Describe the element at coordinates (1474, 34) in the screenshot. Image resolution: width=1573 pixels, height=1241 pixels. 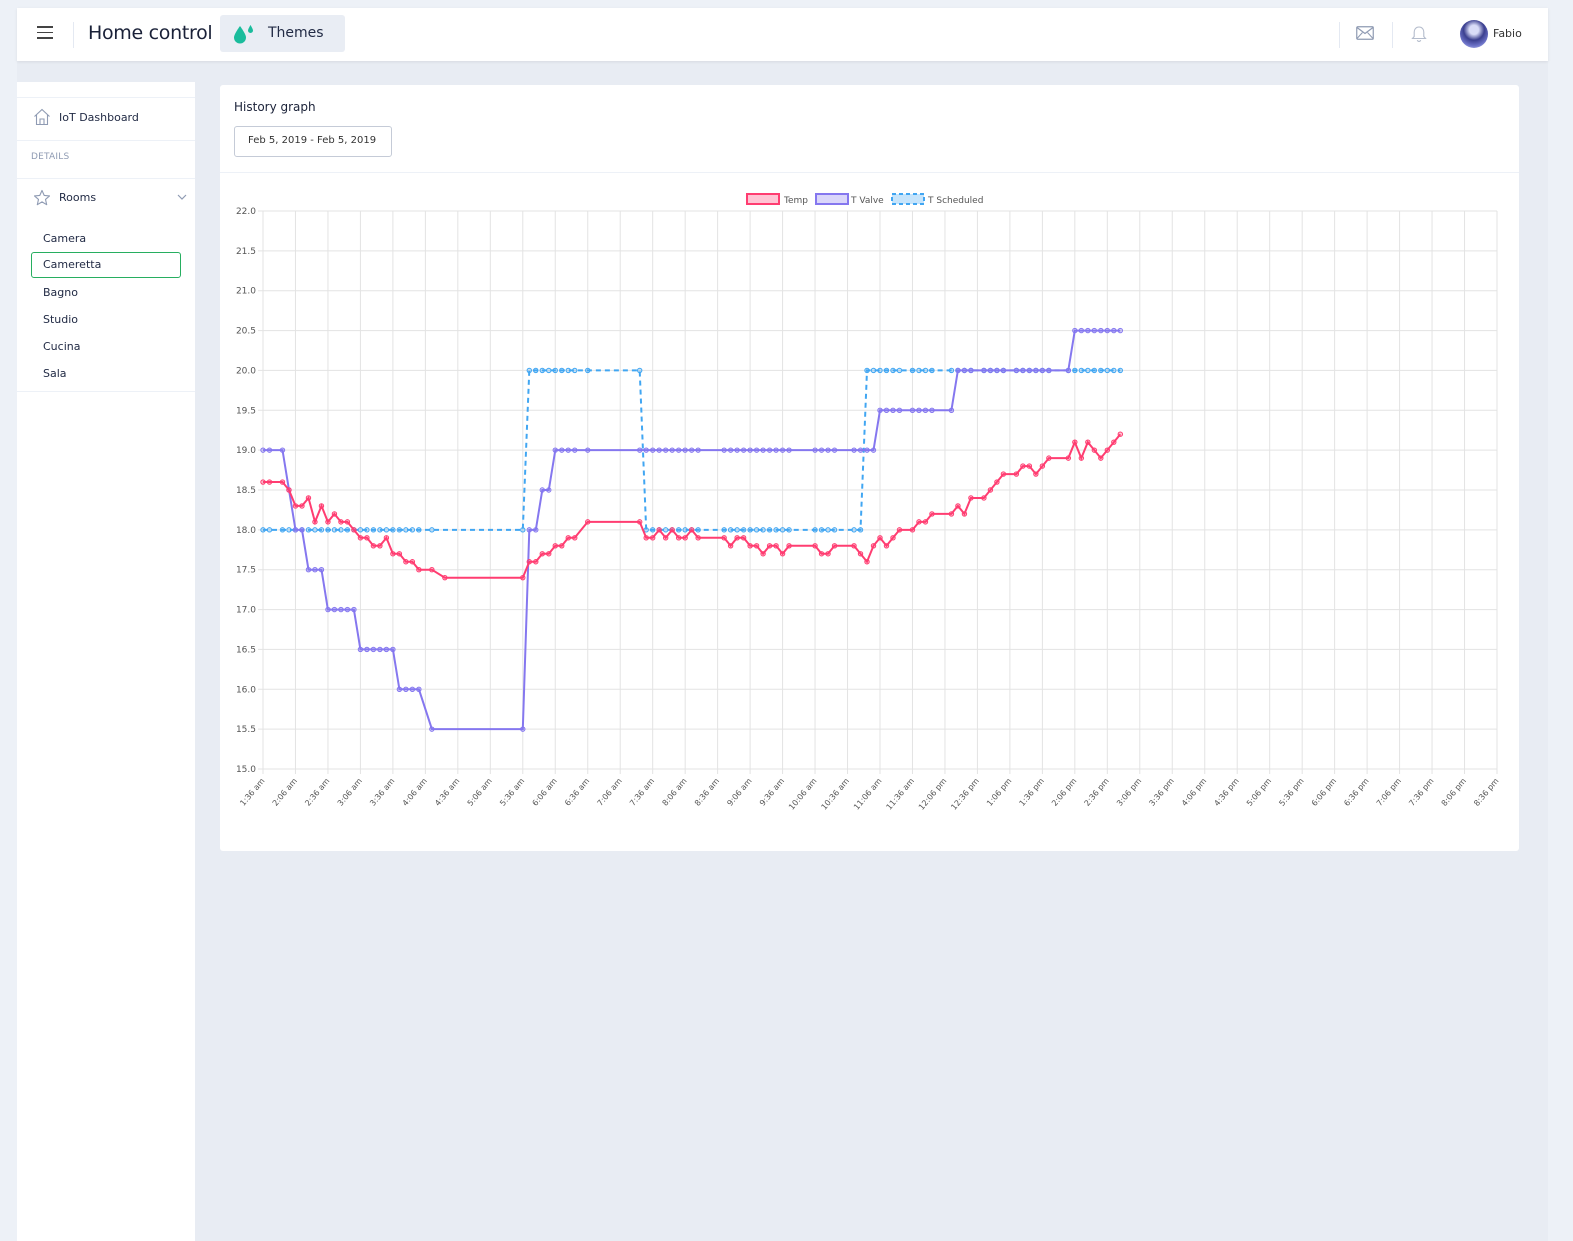
I see `user-avatar` at that location.